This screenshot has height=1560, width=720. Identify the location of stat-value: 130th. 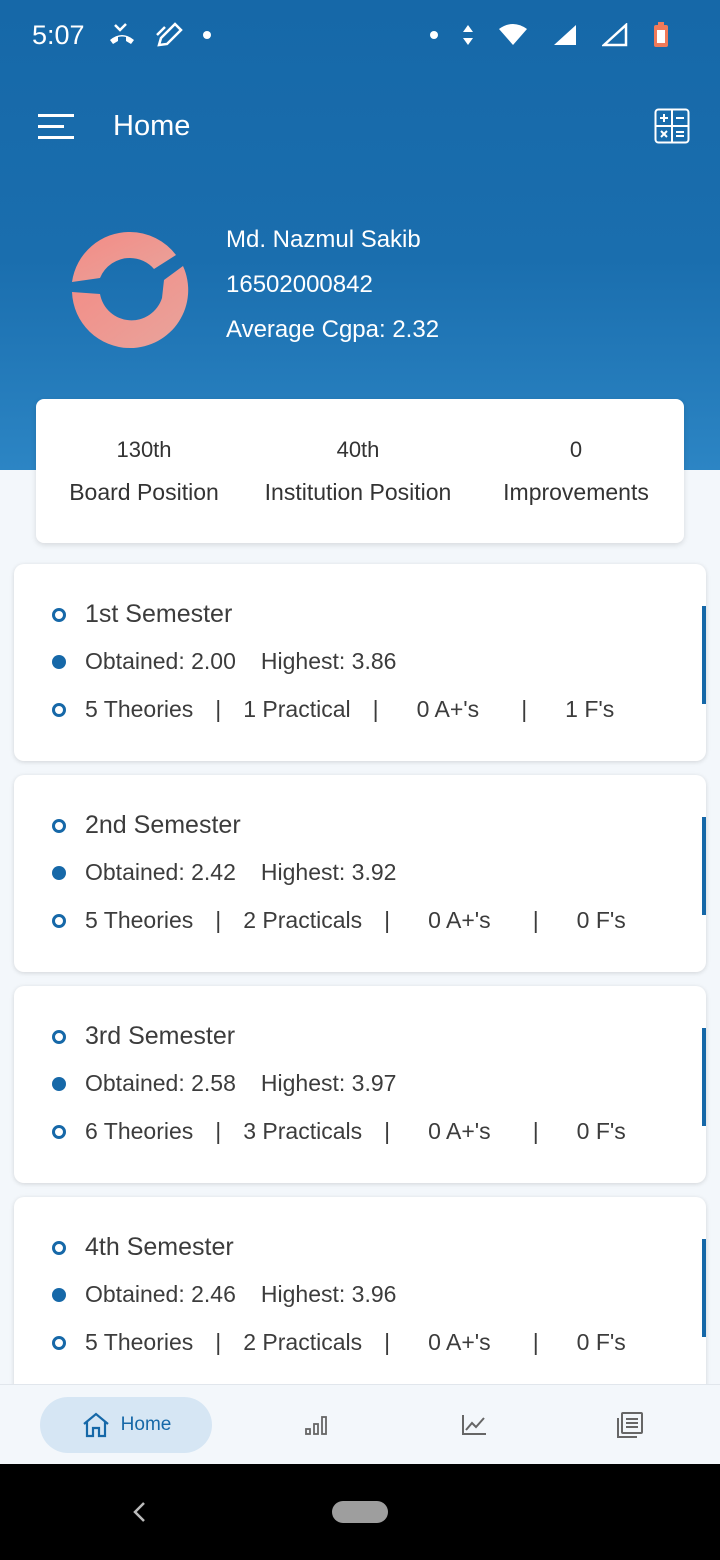
(144, 449).